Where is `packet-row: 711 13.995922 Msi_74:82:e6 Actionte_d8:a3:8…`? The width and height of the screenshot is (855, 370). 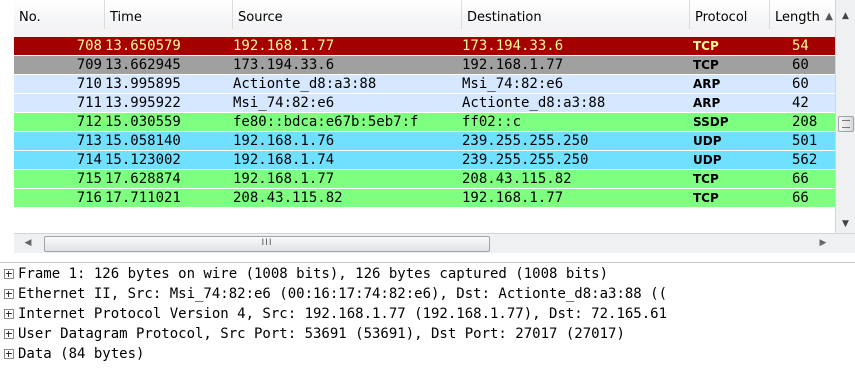 packet-row: 711 13.995922 Msi_74:82:e6 Actionte_d8:a3:8… is located at coordinates (424, 103).